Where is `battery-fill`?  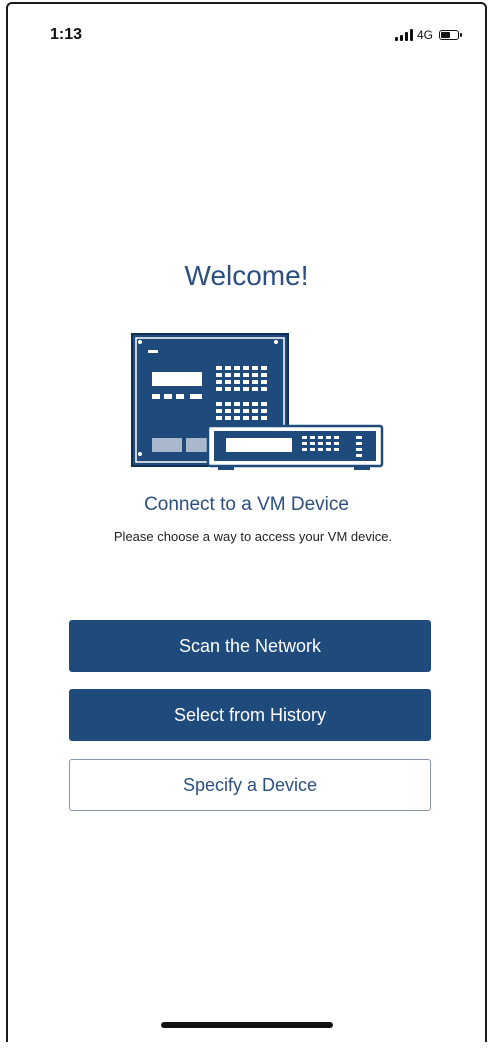 battery-fill is located at coordinates (445, 35).